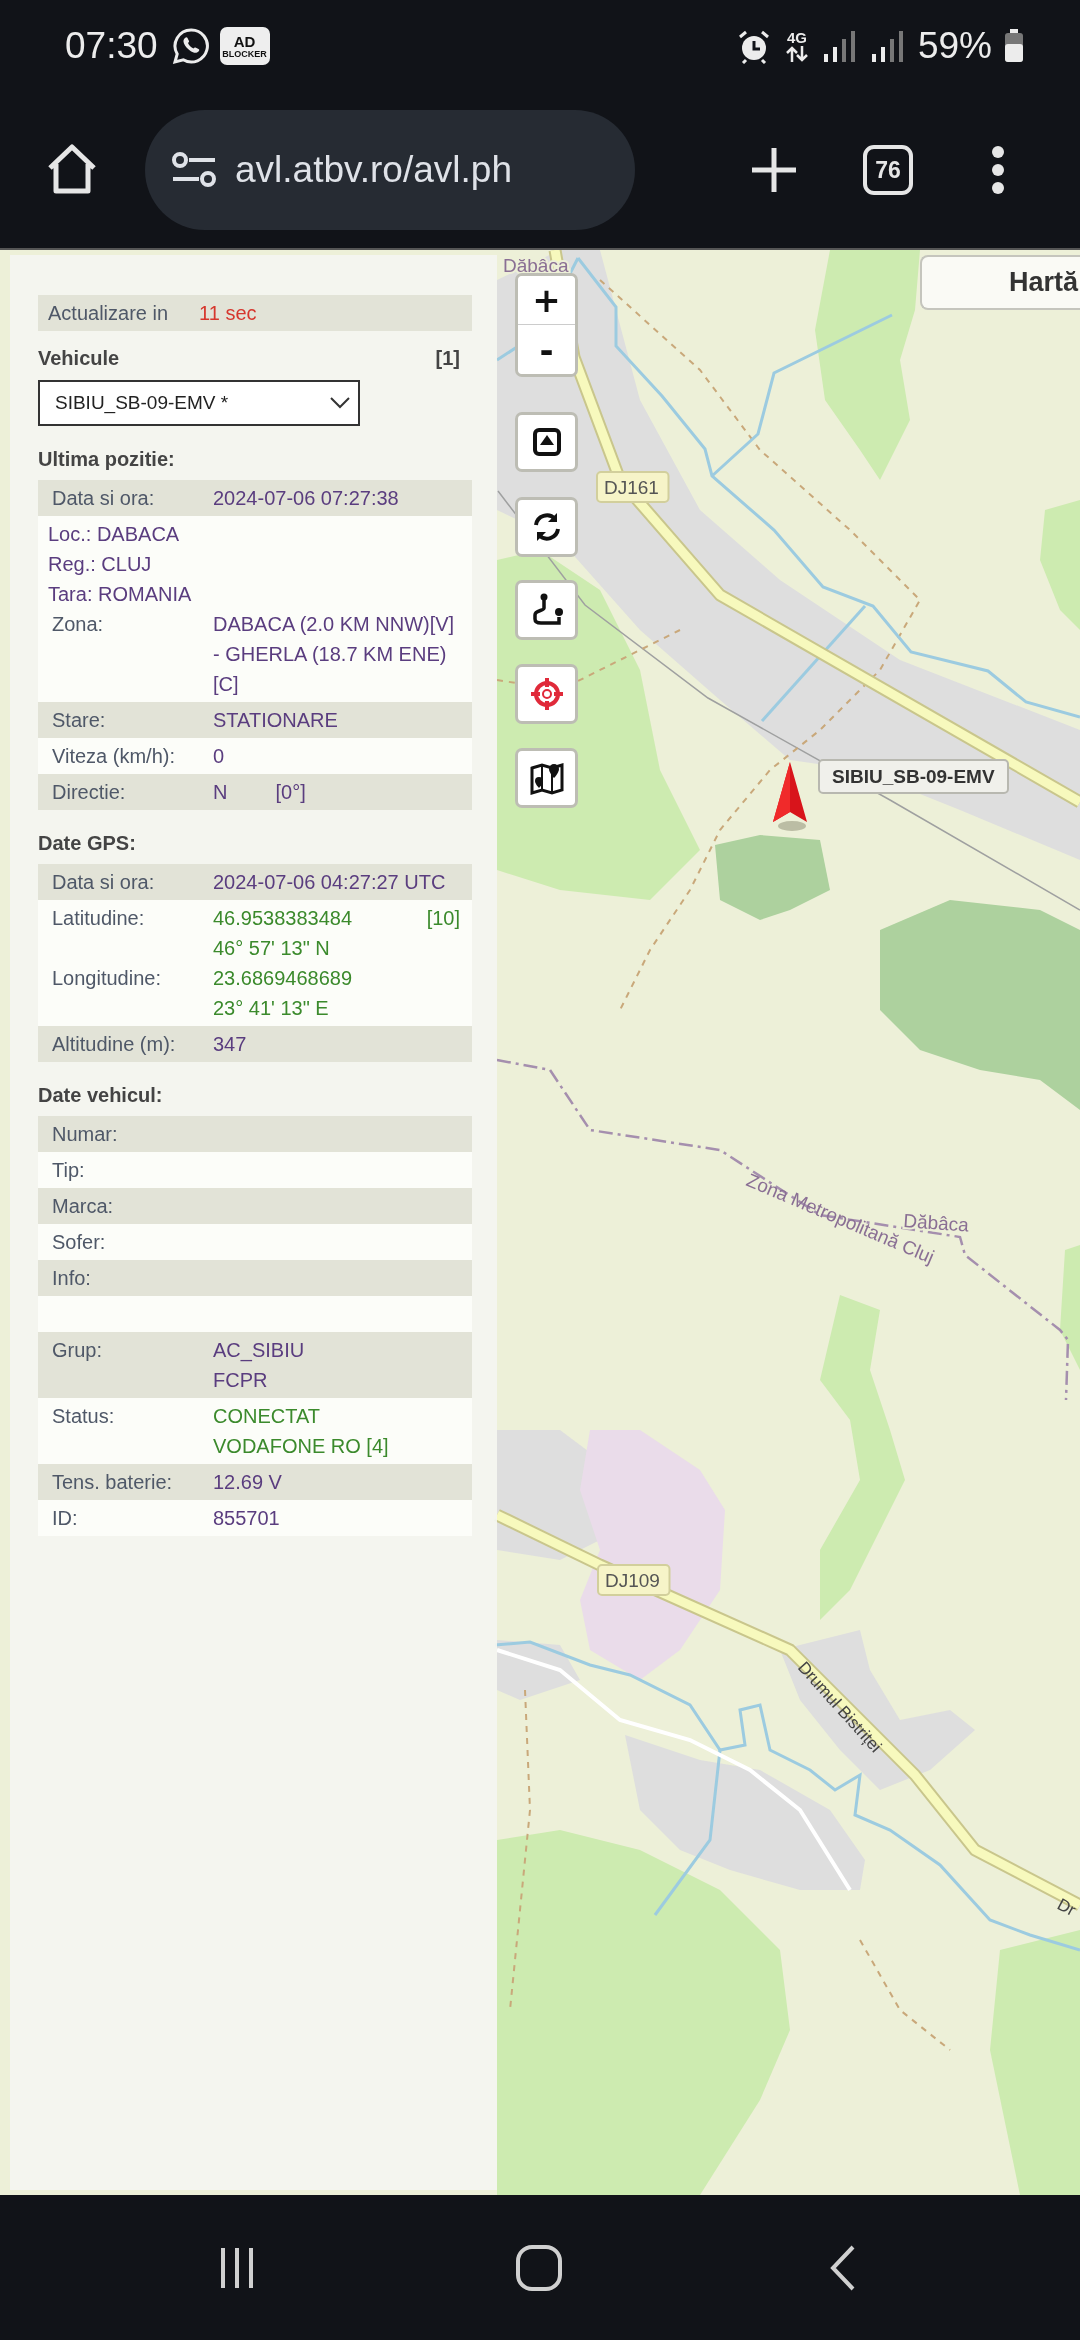 This screenshot has height=2340, width=1080. What do you see at coordinates (87, 843) in the screenshot?
I see `section-title: Date GPS:` at bounding box center [87, 843].